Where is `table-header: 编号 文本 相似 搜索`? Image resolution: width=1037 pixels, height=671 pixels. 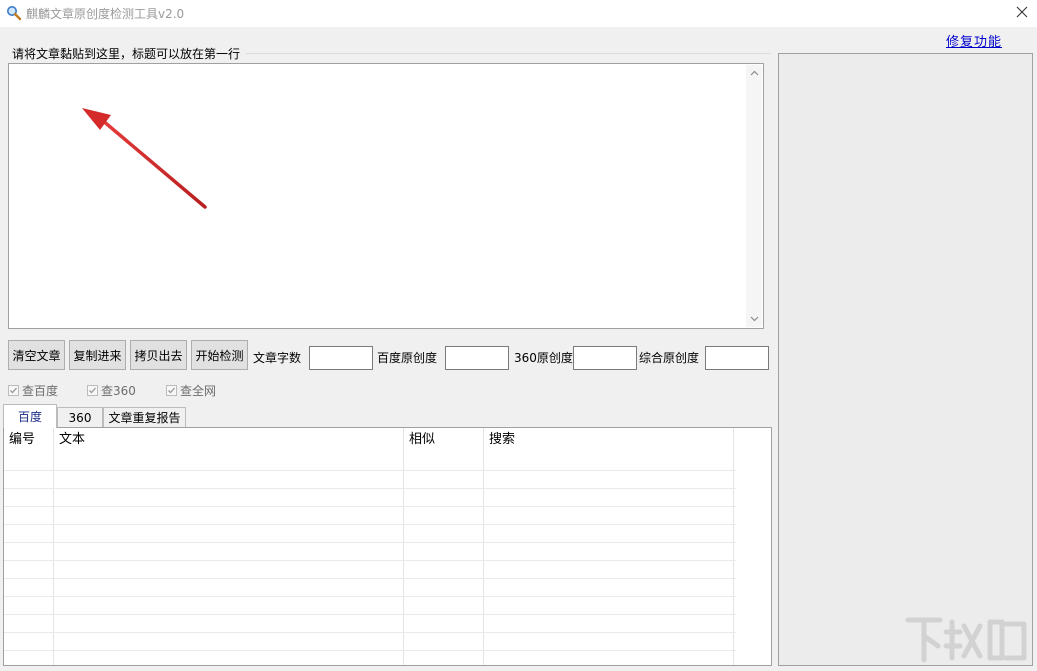
table-header: 编号 文本 相似 搜索 is located at coordinates (387, 439).